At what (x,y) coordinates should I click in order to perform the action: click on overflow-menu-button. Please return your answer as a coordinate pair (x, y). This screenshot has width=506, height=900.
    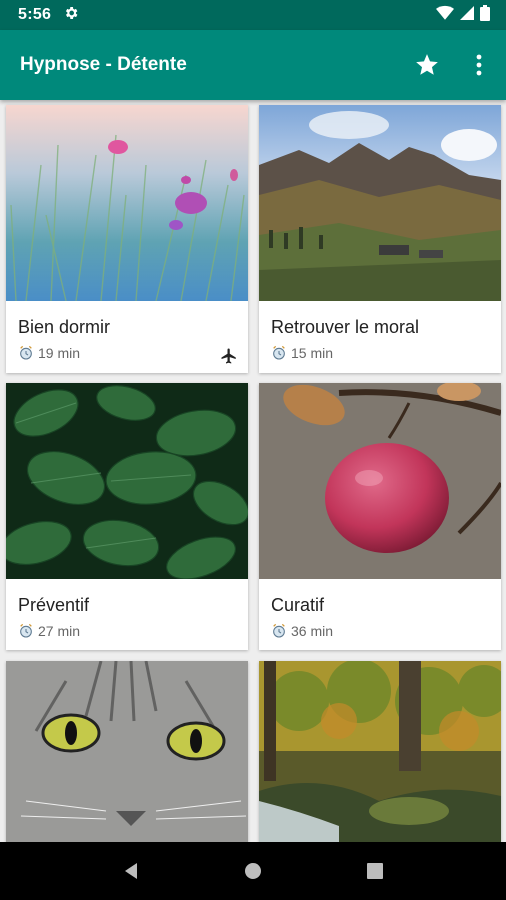
    Looking at the image, I should click on (479, 65).